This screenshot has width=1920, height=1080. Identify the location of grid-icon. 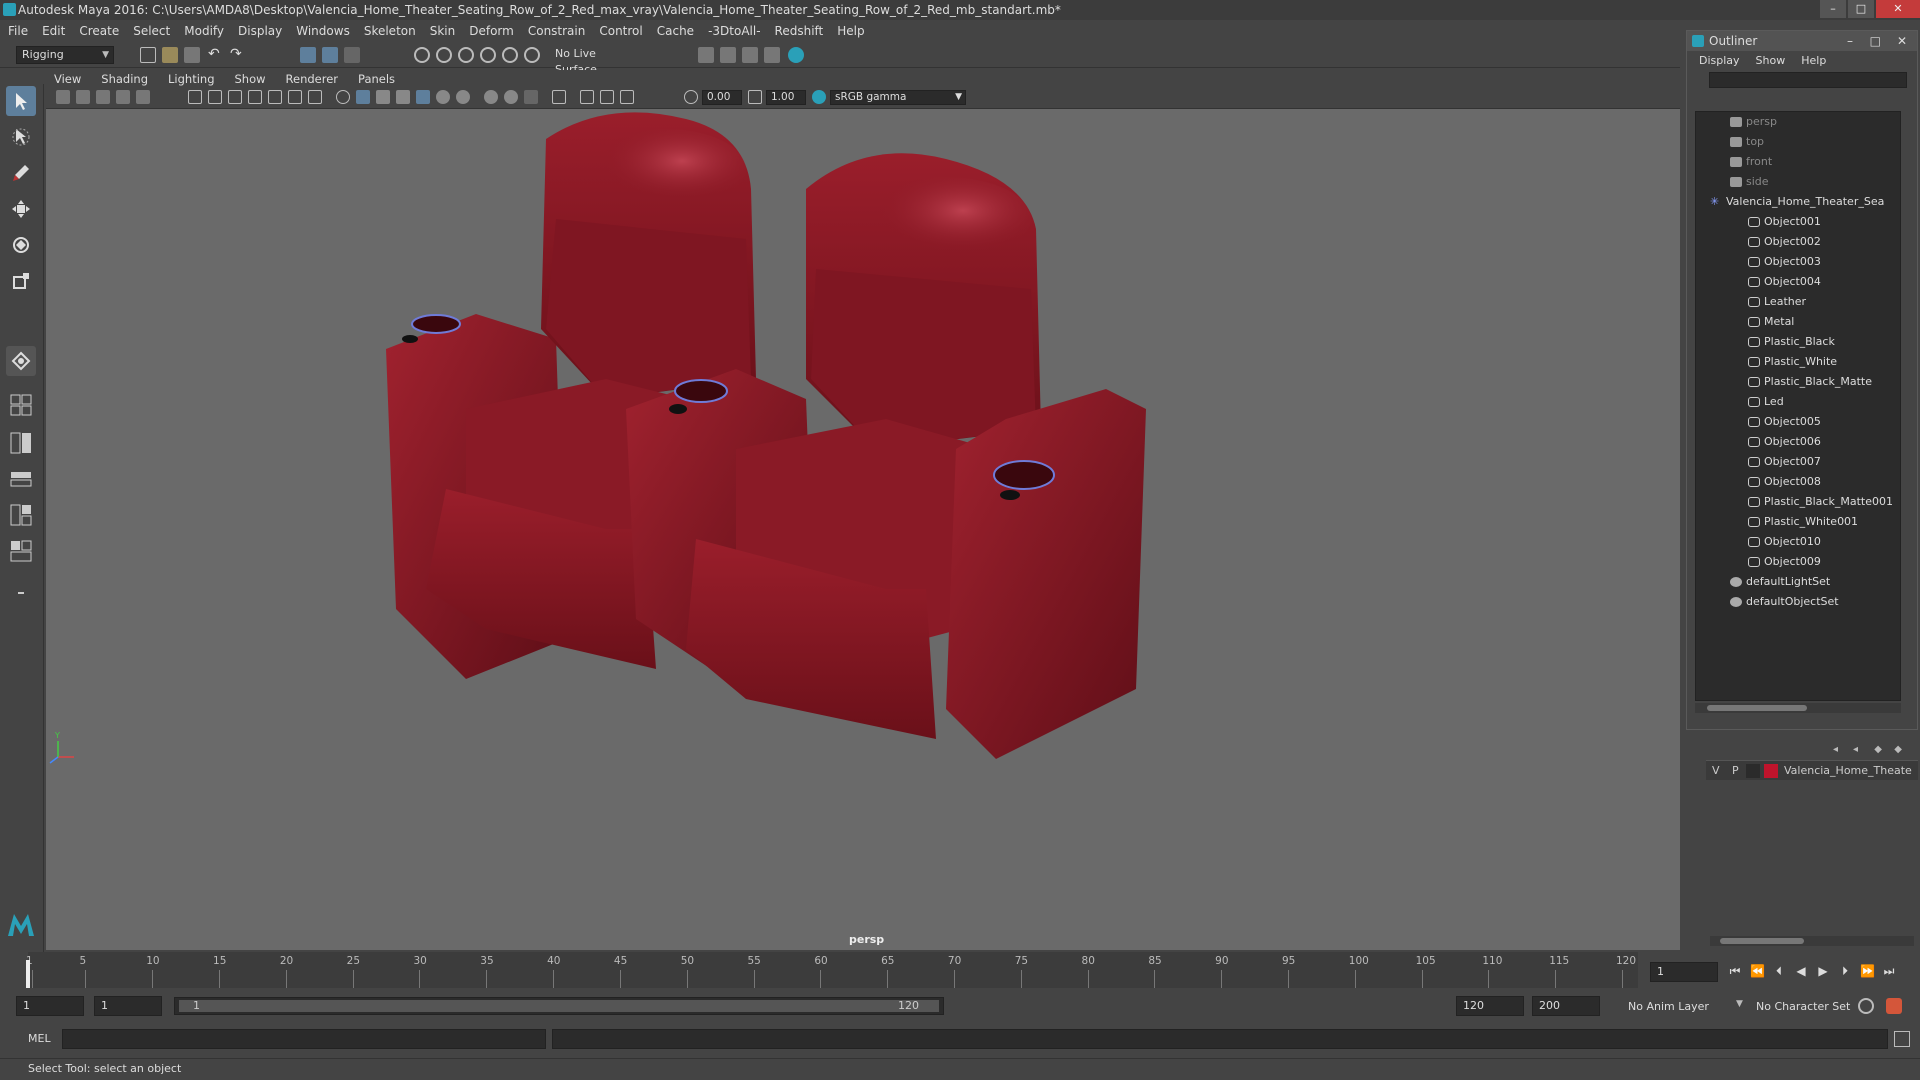
(195, 97).